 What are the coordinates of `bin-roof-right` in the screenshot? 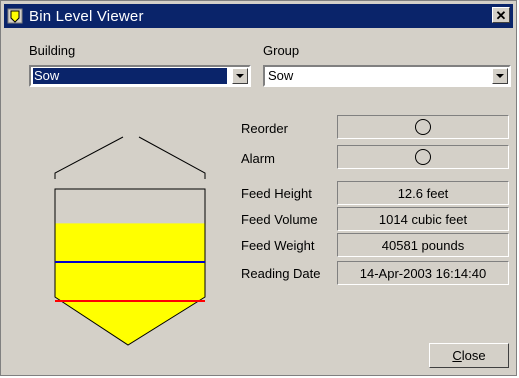 It's located at (172, 157).